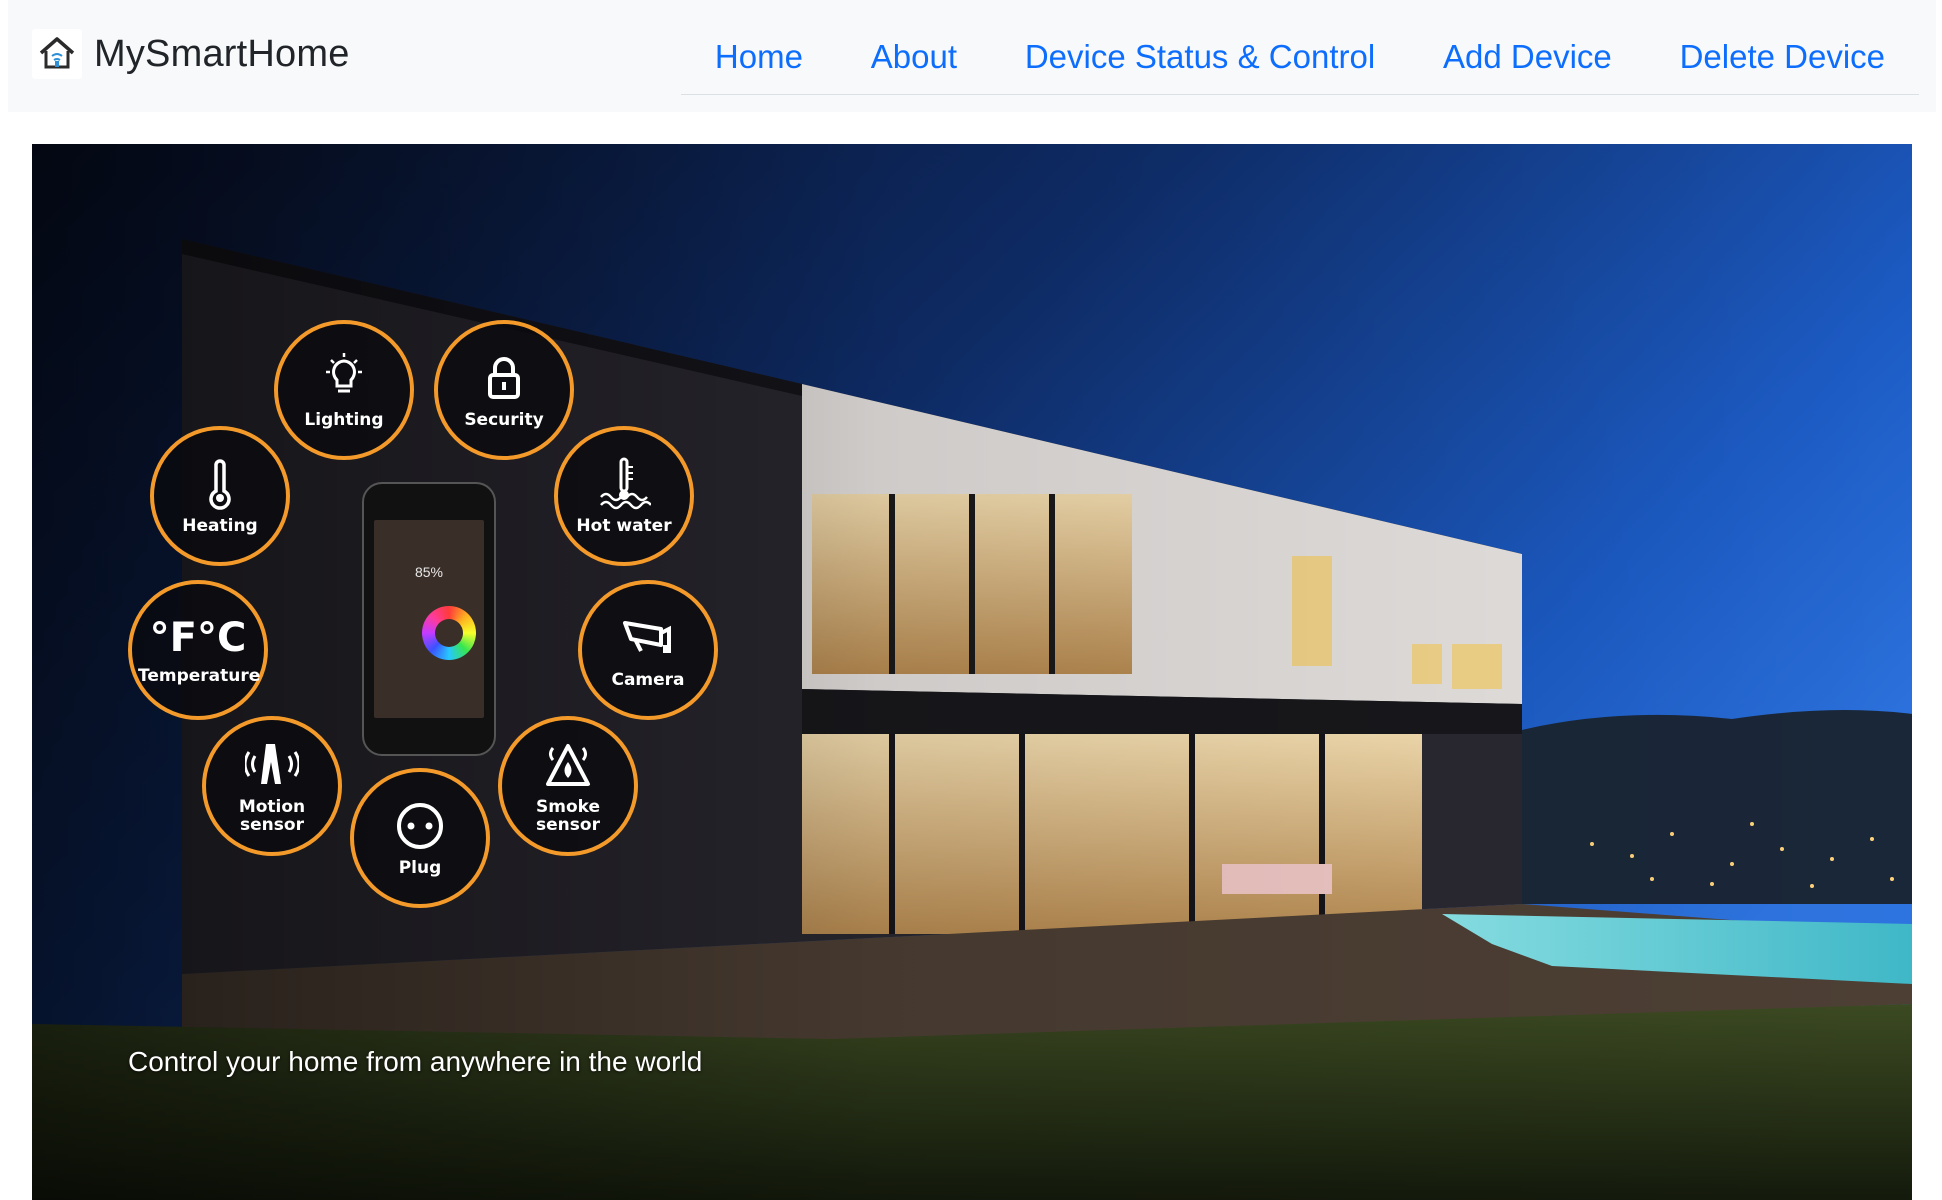 The image size is (1942, 1200). What do you see at coordinates (567, 816) in the screenshot?
I see `feature-label: Smoke sensor` at bounding box center [567, 816].